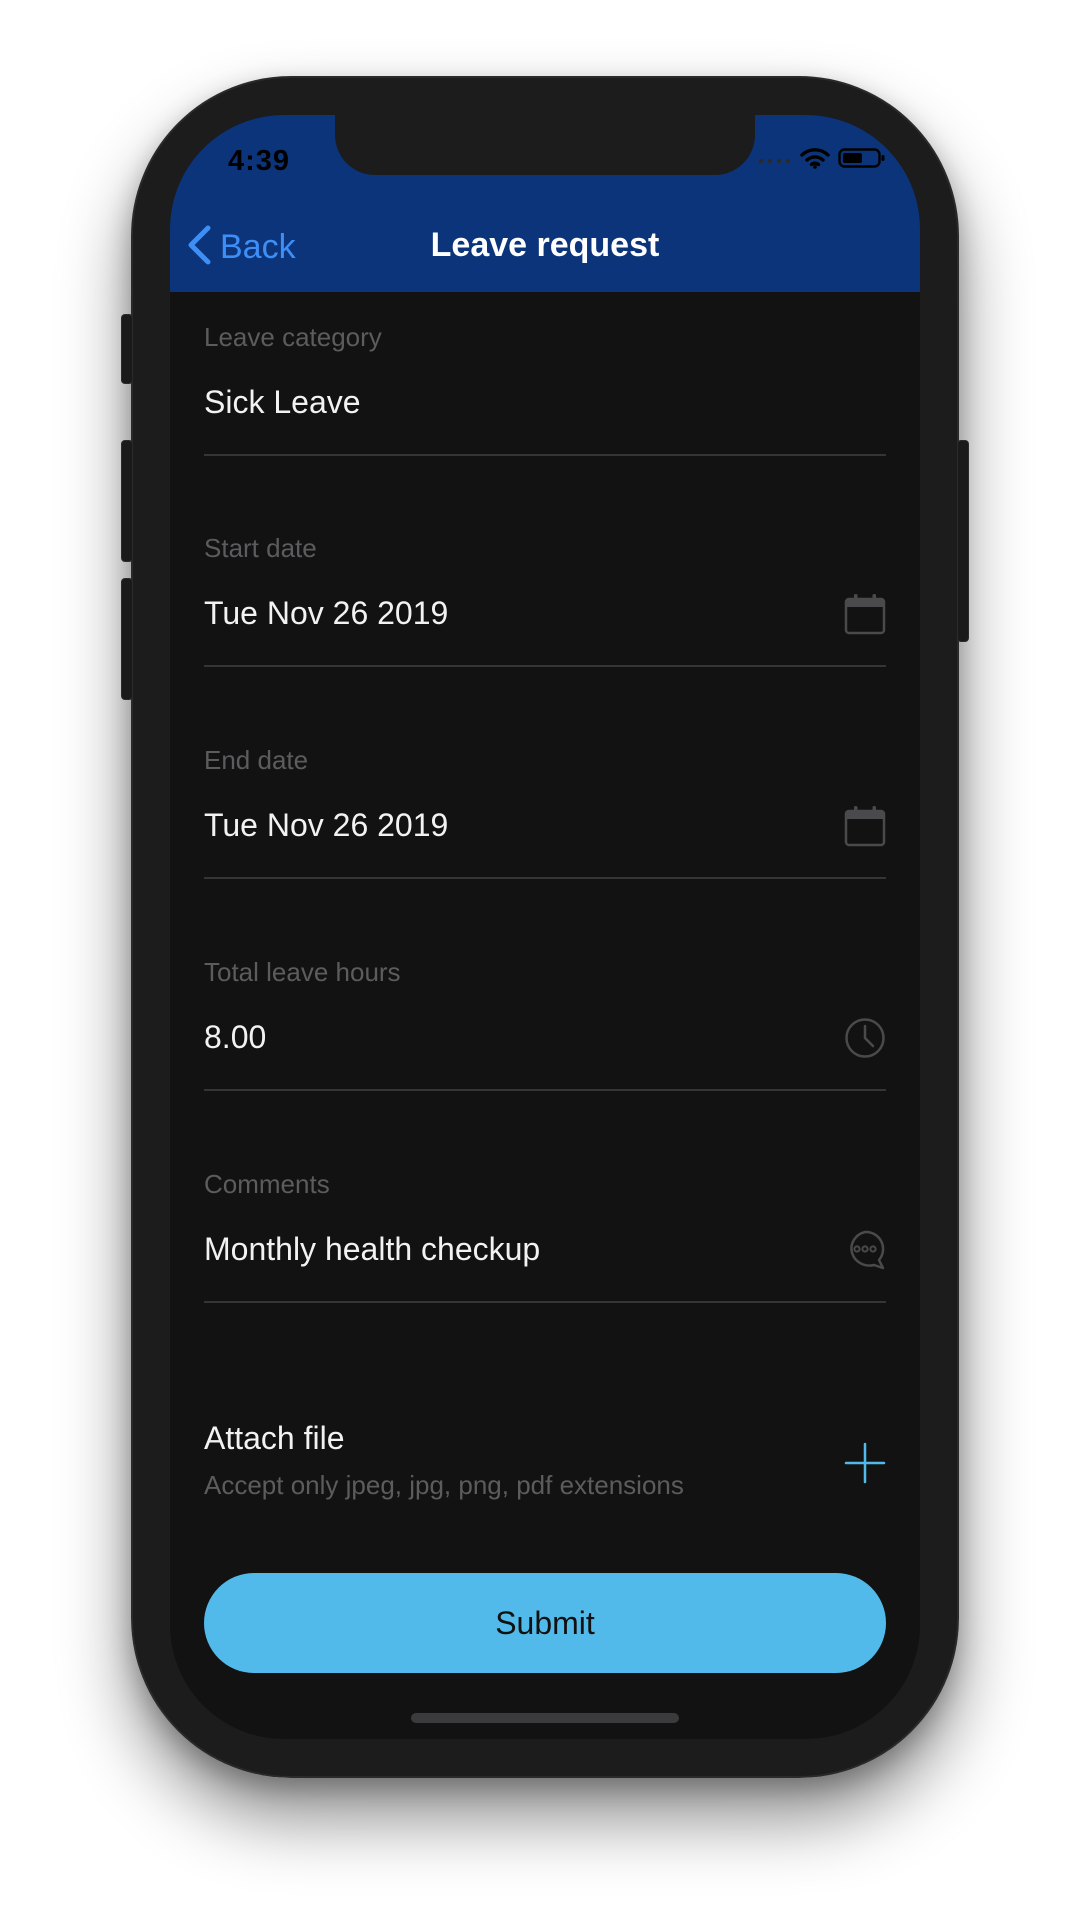 The height and width of the screenshot is (1928, 1090). What do you see at coordinates (545, 1249) in the screenshot?
I see `comments-field: Comments Monthly health checkup` at bounding box center [545, 1249].